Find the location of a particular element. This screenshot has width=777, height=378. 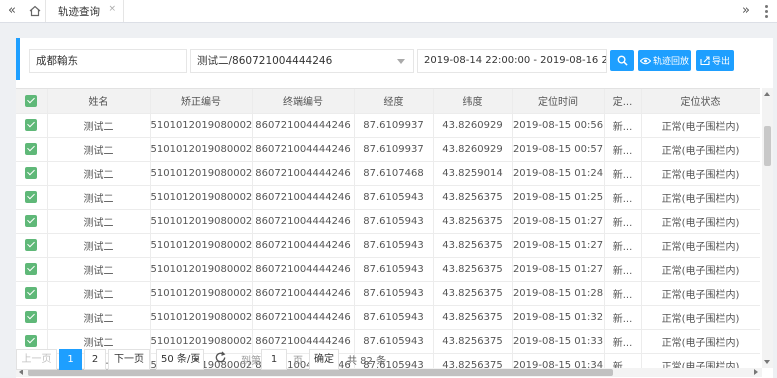

table-header-row: 姓名 矫正编号 终端编号 经度 纬度 定位时间 定... 定位状态 is located at coordinates (388, 101).